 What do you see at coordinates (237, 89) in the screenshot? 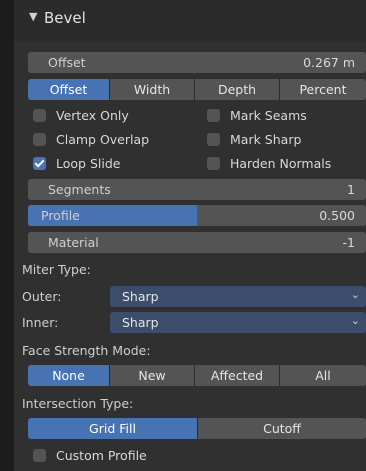
I see `width-type-depth-button: Depth` at bounding box center [237, 89].